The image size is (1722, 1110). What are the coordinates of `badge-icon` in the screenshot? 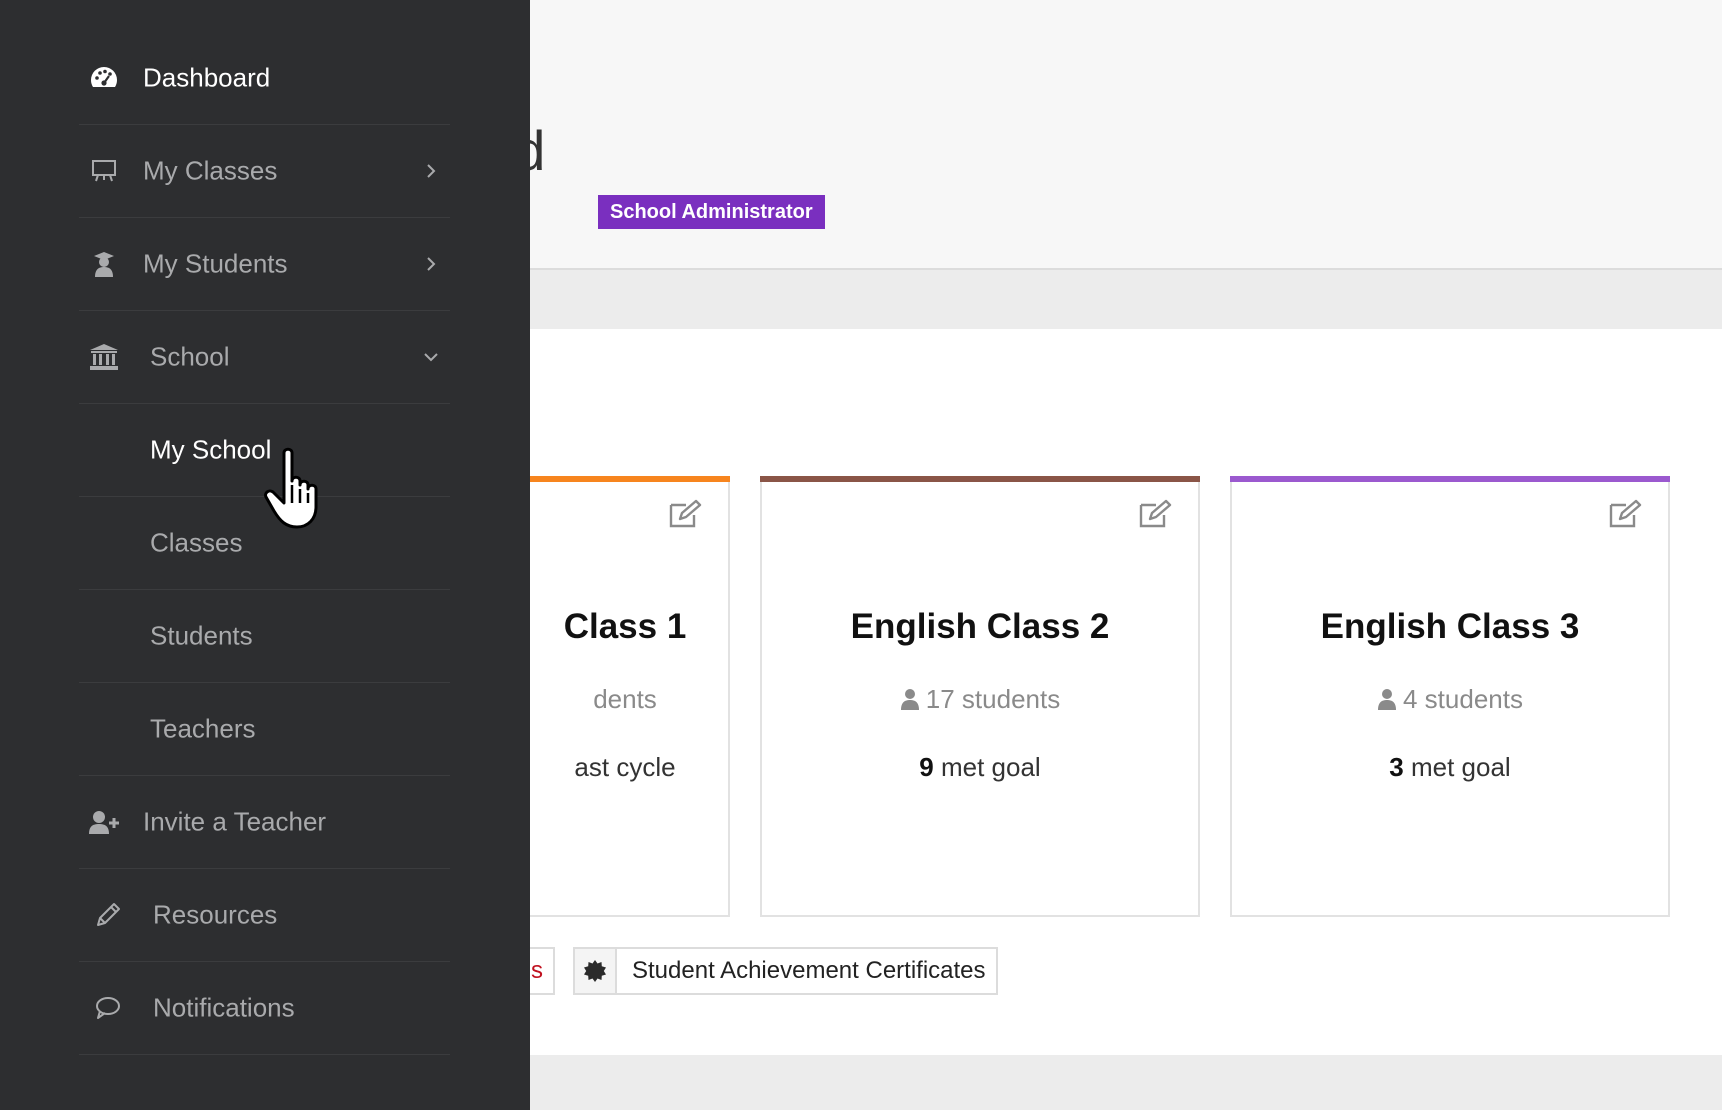 It's located at (596, 971).